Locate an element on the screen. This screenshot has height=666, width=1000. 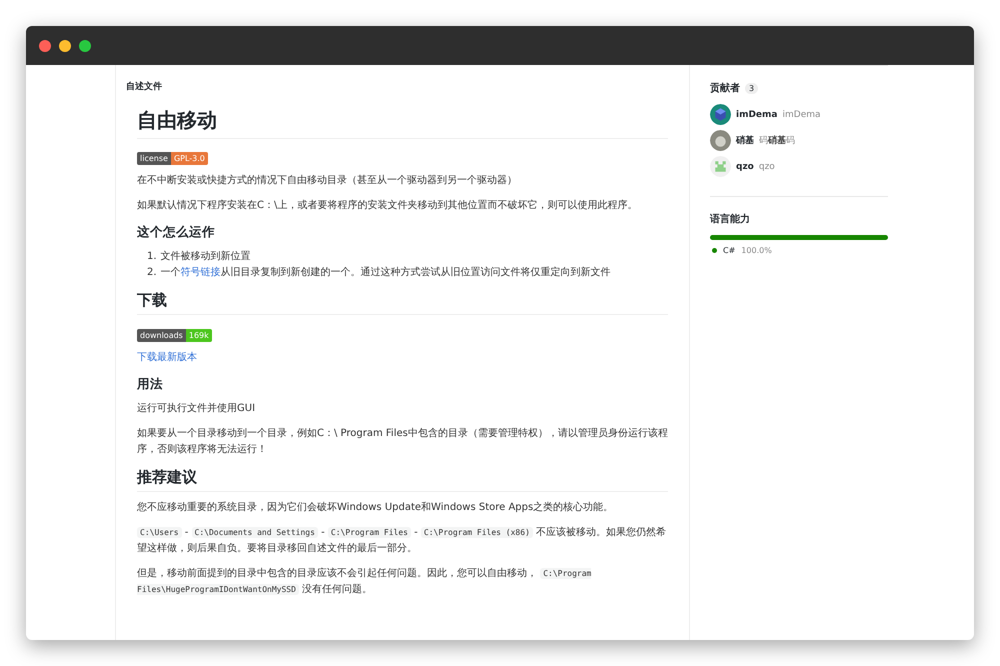
paragraph: 运行可执行文件并使用GUI is located at coordinates (196, 409).